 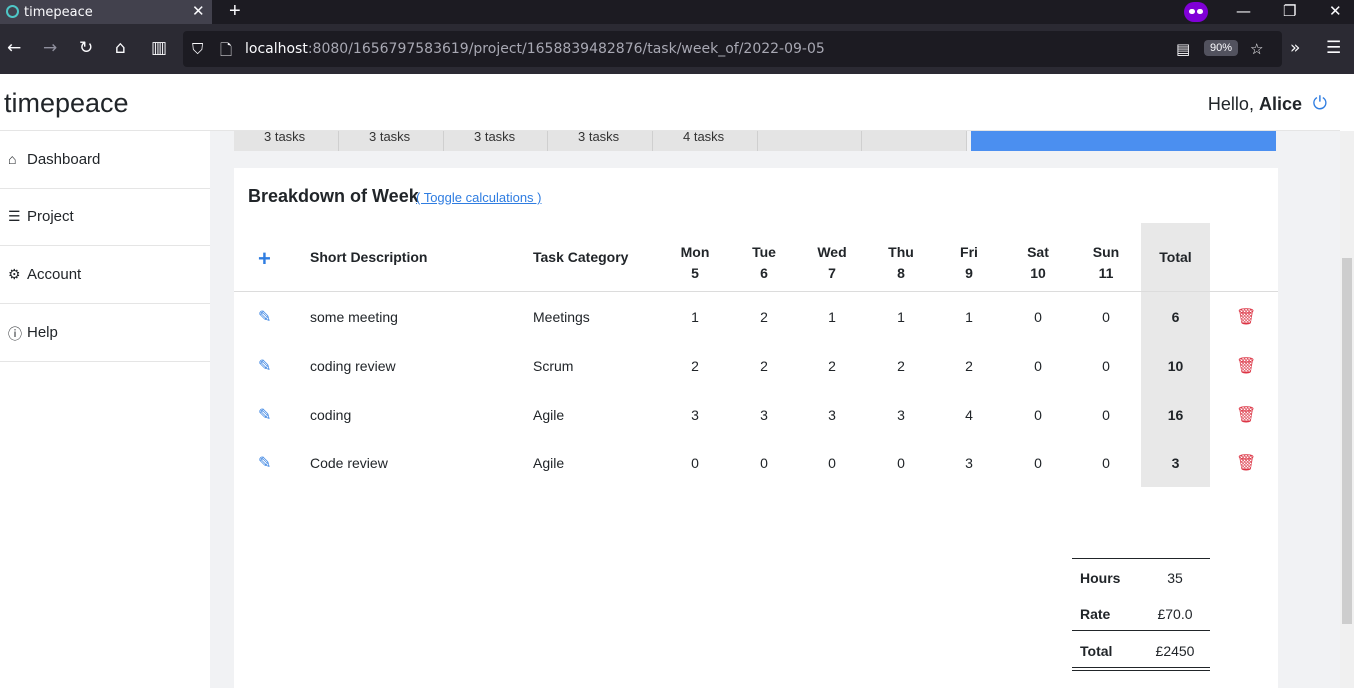 I want to click on sidebar: ⌂ Dashboard ☰ Project ⚙ Account ⓘ Help, so click(x=105, y=409).